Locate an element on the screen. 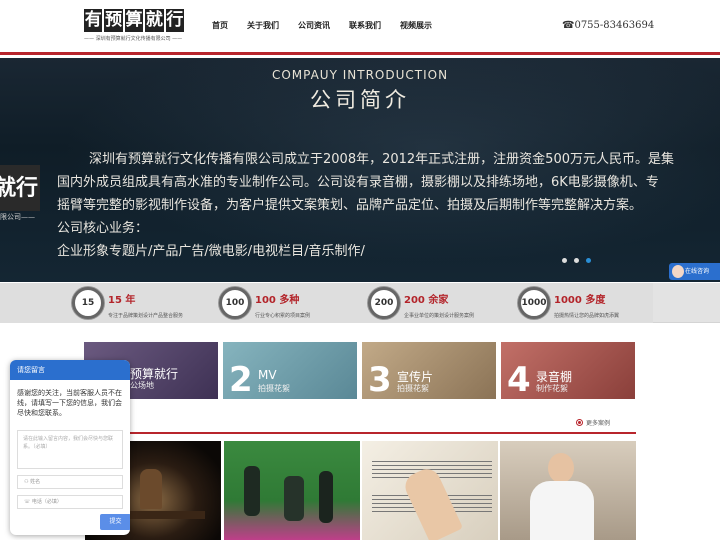 The width and height of the screenshot is (720, 540). stat-years: 15 15 年 专注于品牌策划设计产品整合服务 is located at coordinates (127, 303).